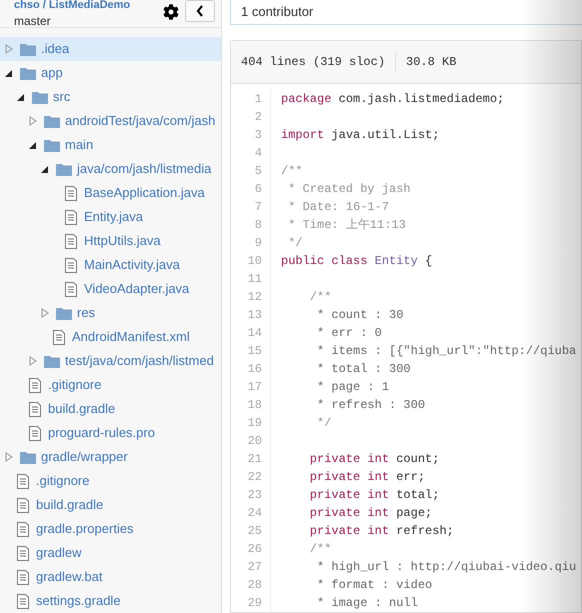 The width and height of the screenshot is (582, 613). What do you see at coordinates (72, 5) in the screenshot?
I see `repo-title: chso / ListMediaDemo` at bounding box center [72, 5].